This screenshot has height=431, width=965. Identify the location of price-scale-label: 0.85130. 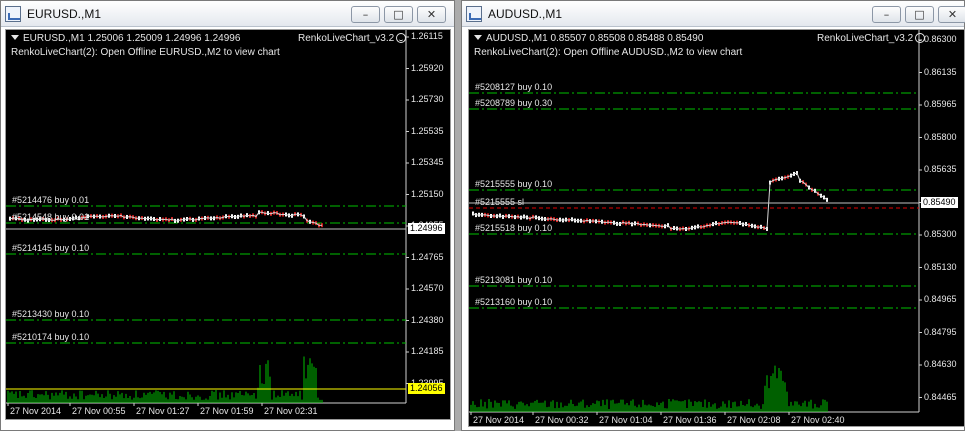
(940, 266).